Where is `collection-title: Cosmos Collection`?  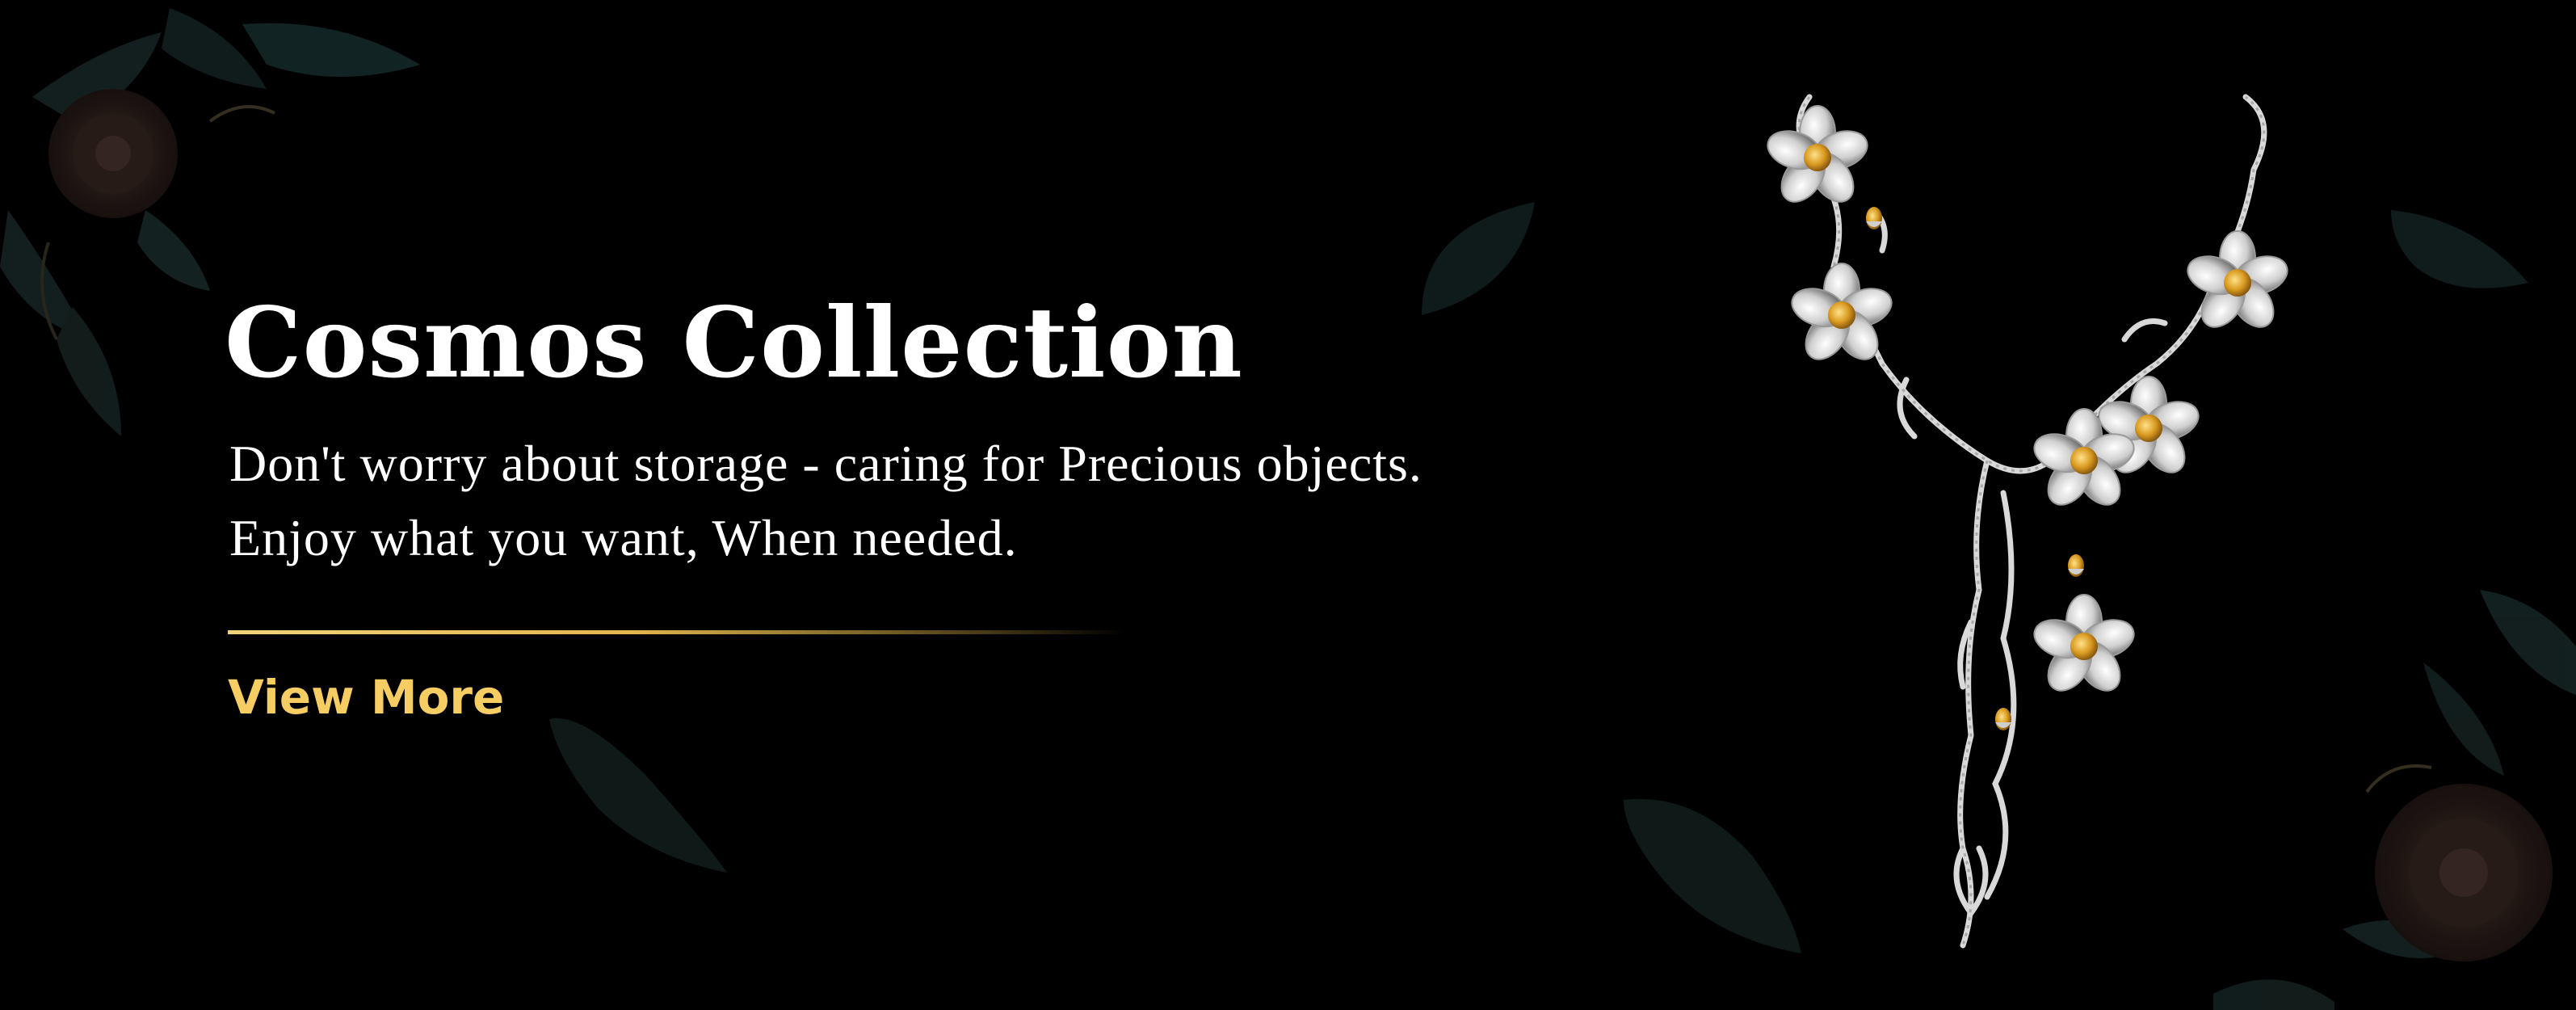
collection-title: Cosmos Collection is located at coordinates (734, 343).